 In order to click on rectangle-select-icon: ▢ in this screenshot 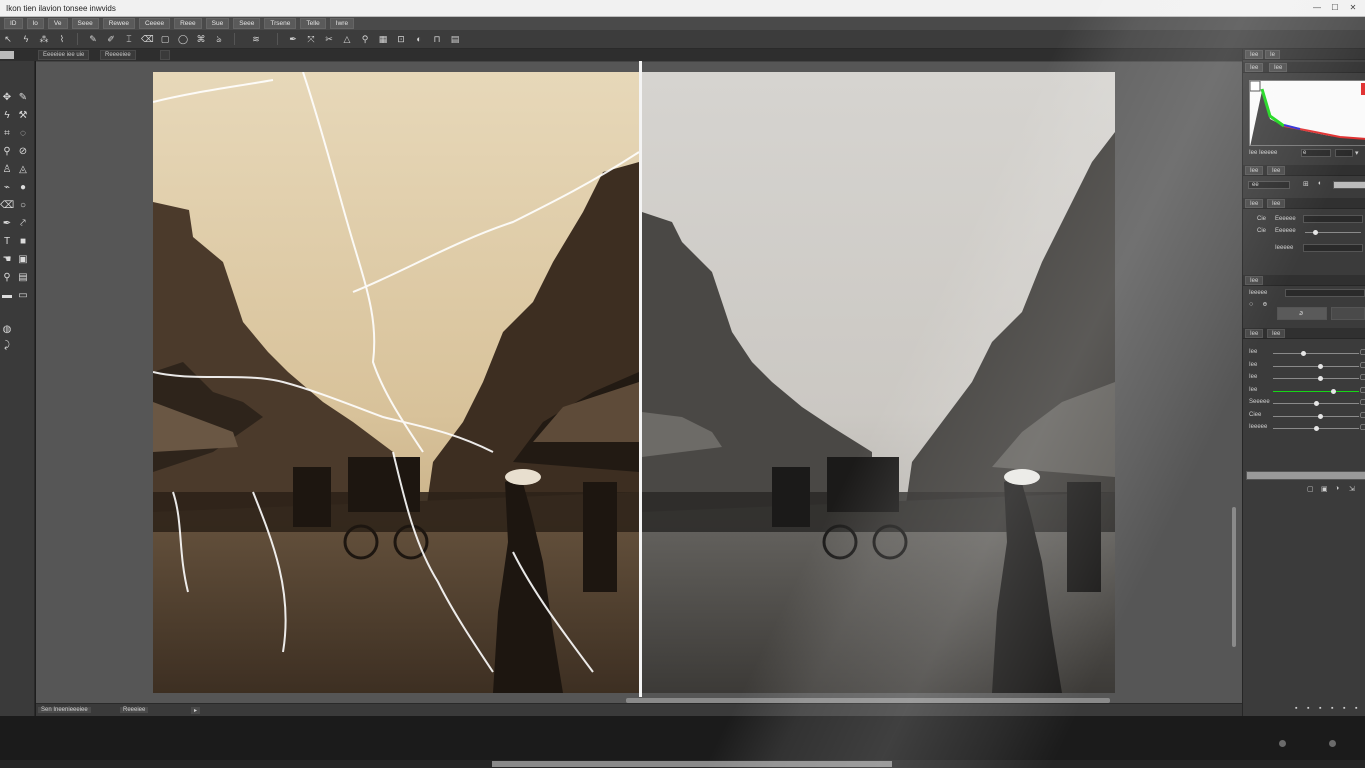, I will do `click(165, 39)`.